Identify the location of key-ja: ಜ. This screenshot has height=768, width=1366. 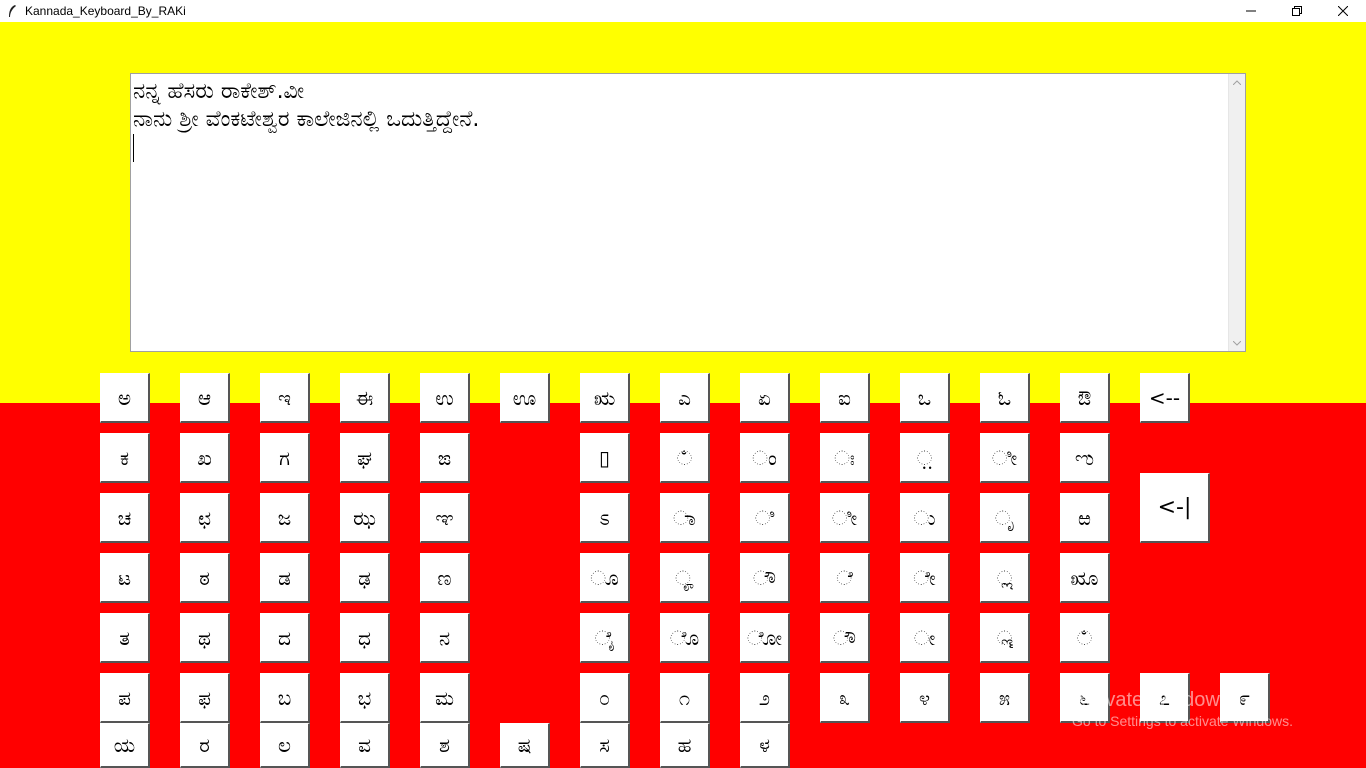
(285, 518).